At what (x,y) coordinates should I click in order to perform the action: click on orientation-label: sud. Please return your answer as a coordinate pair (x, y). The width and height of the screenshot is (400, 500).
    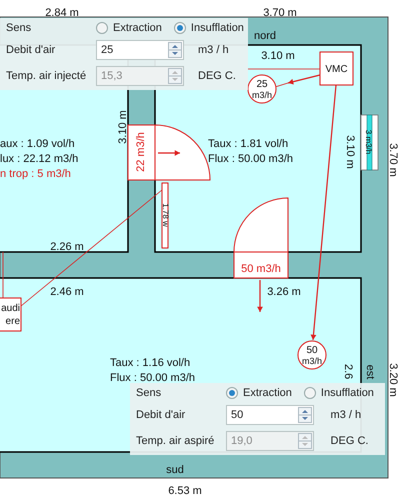
    Looking at the image, I should click on (175, 470).